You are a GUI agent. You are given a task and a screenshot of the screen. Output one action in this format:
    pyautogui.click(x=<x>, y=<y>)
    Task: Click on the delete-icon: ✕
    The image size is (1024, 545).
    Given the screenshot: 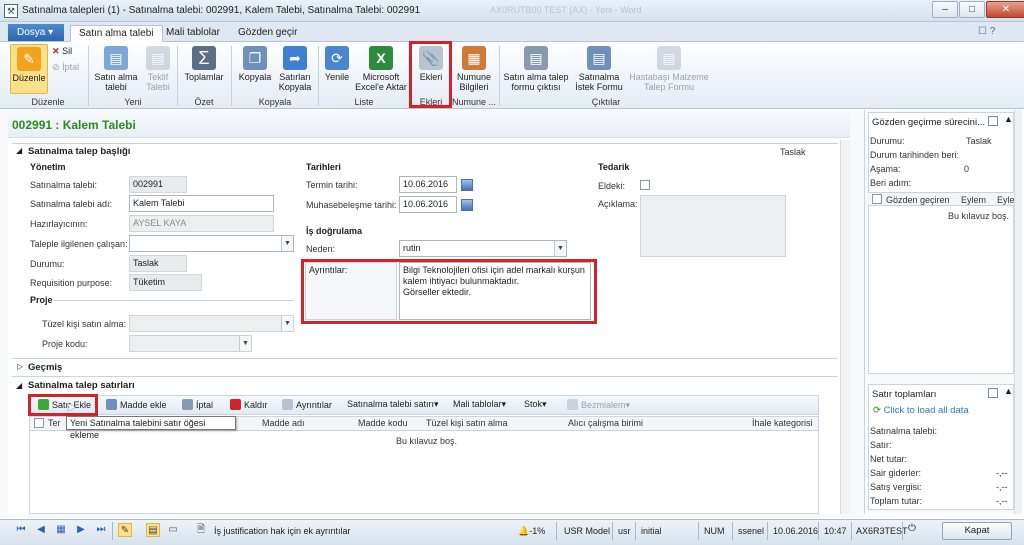 What is the action you would take?
    pyautogui.click(x=56, y=51)
    